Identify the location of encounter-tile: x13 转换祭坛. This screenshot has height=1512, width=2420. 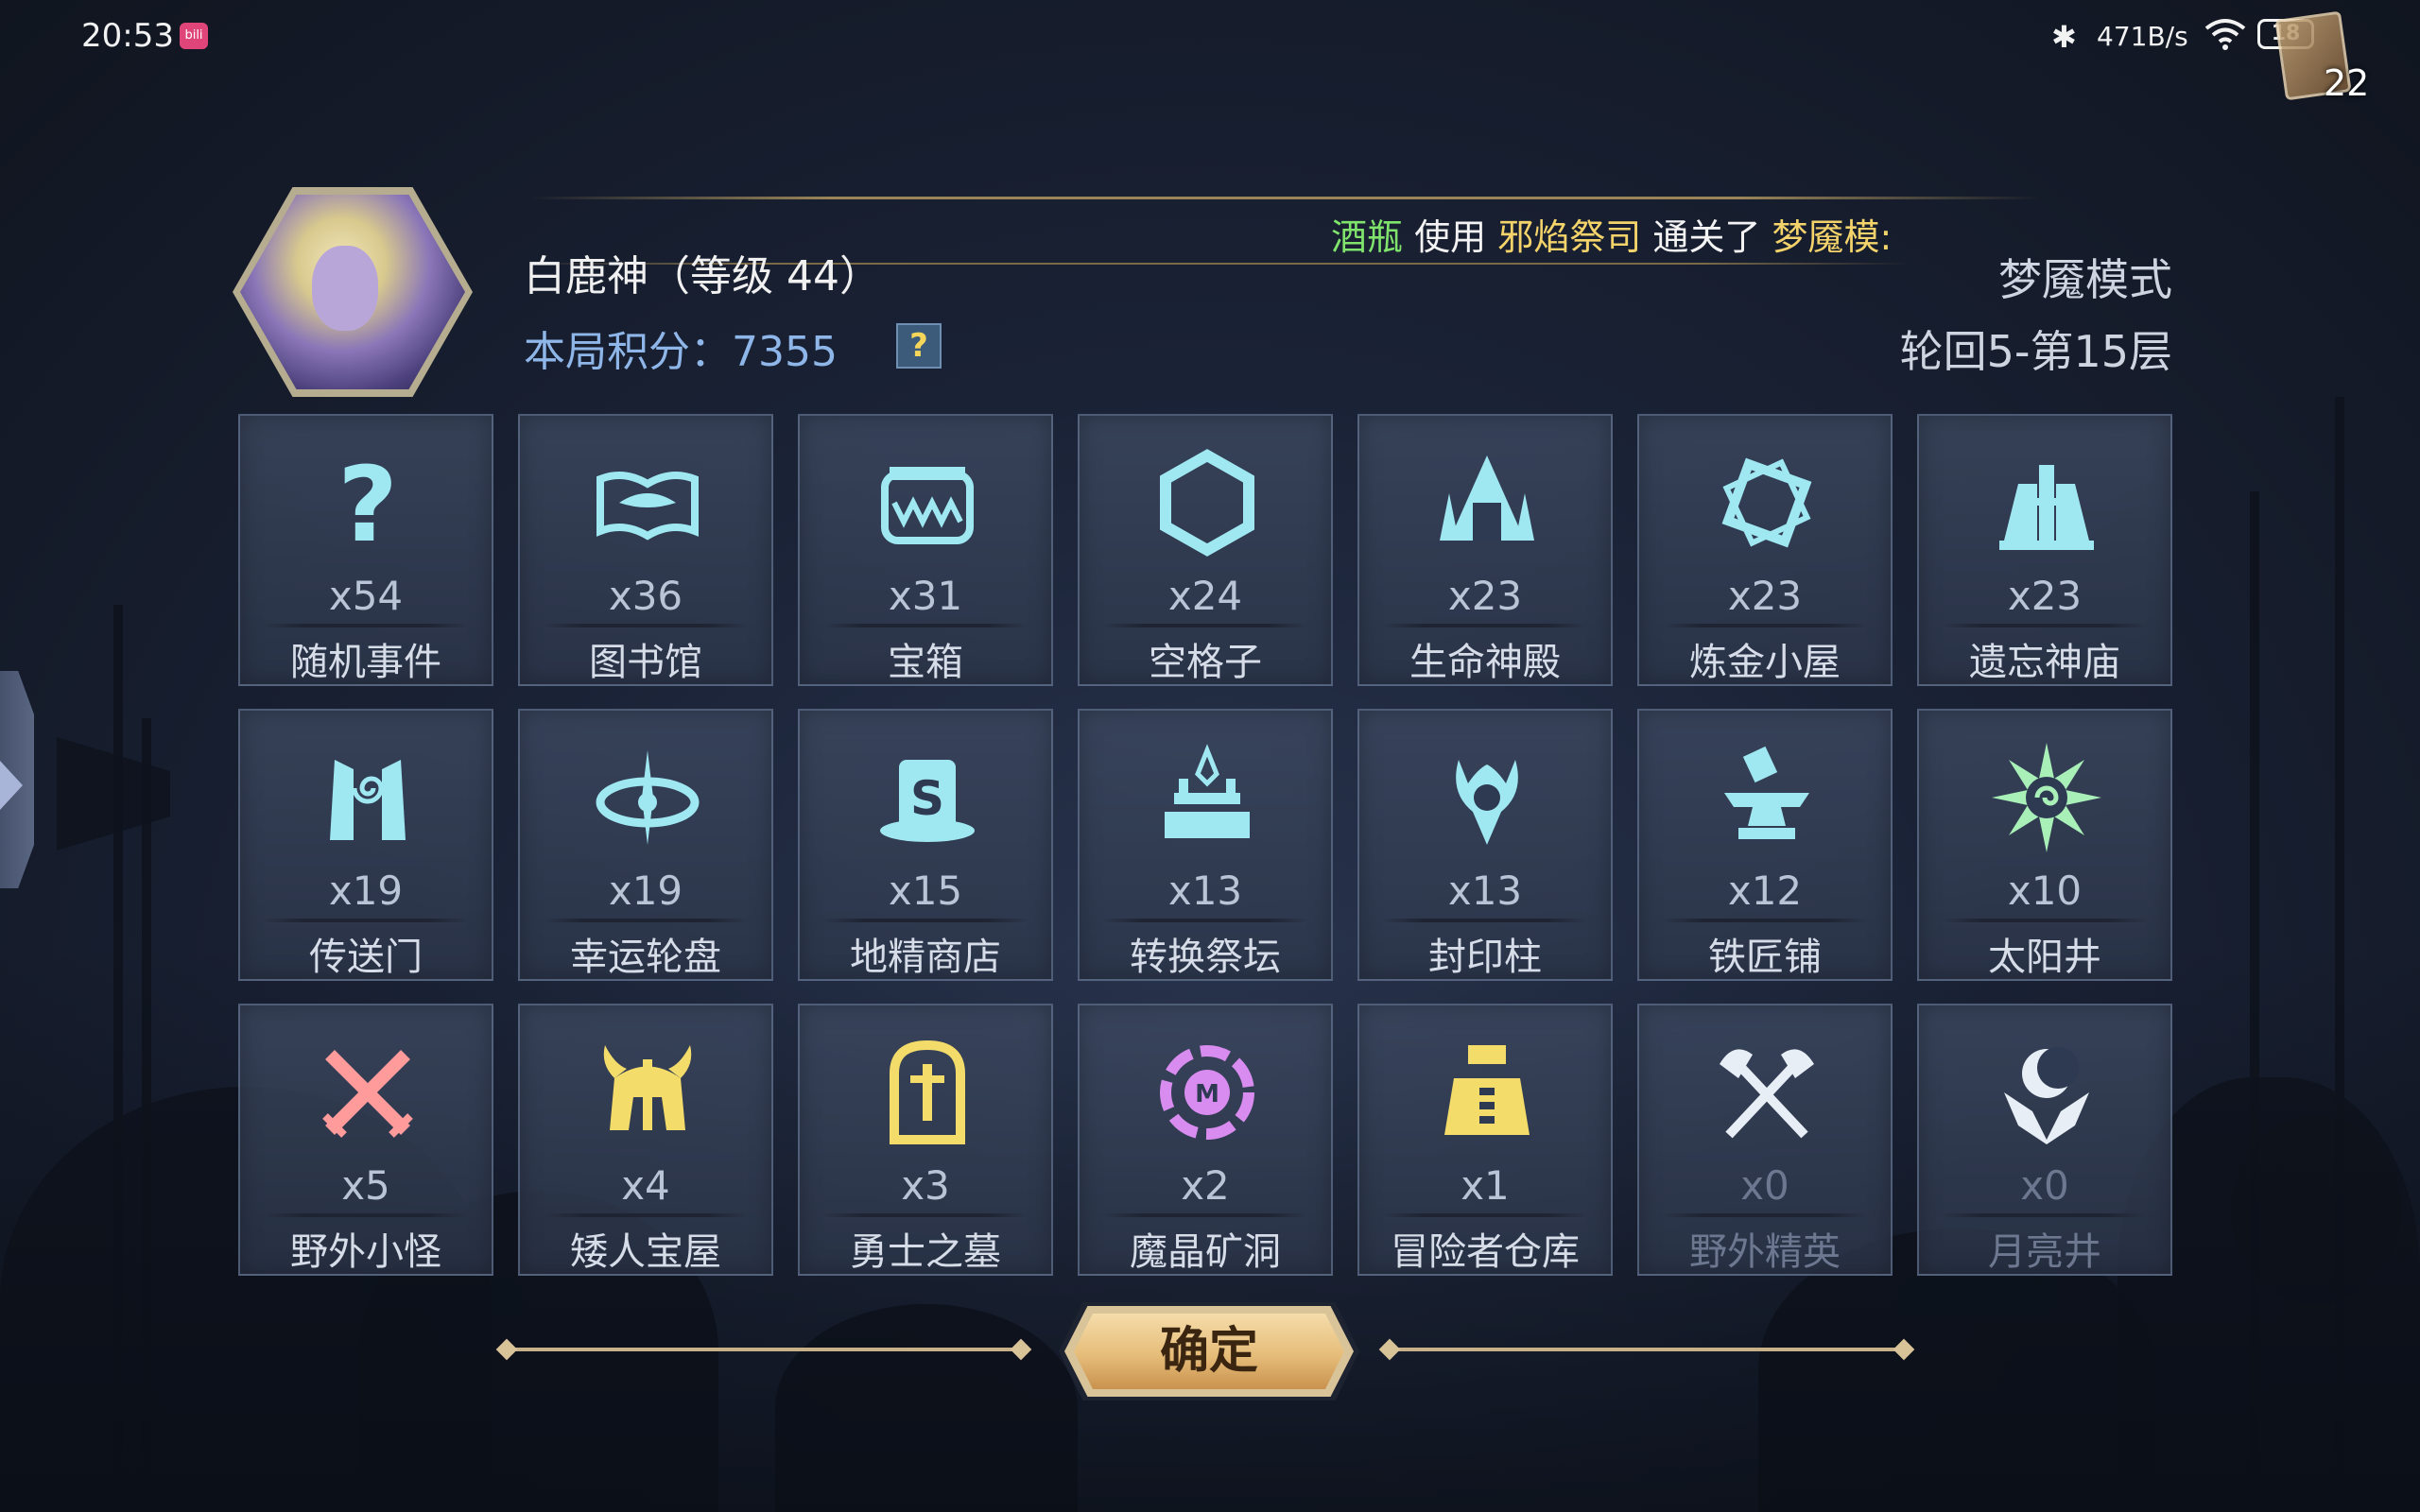
(1205, 845).